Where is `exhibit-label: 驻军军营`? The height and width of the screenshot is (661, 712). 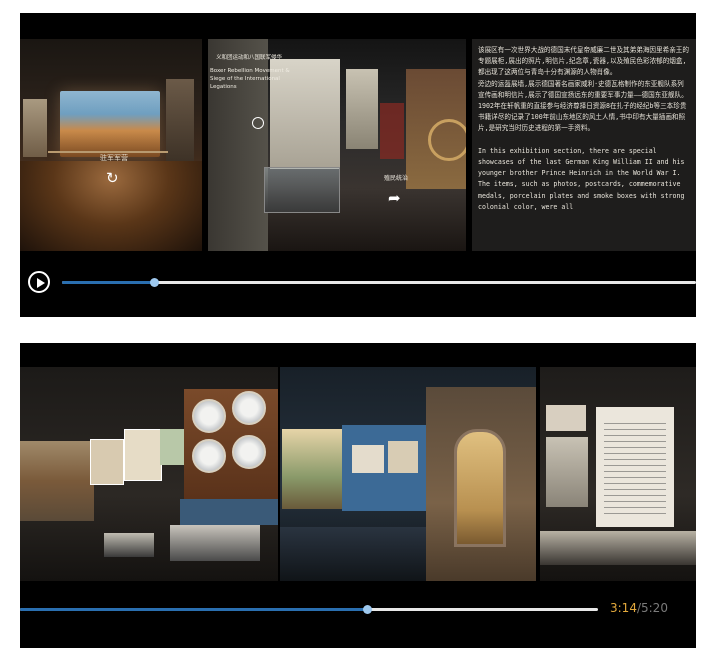
exhibit-label: 驻军军营 is located at coordinates (114, 158).